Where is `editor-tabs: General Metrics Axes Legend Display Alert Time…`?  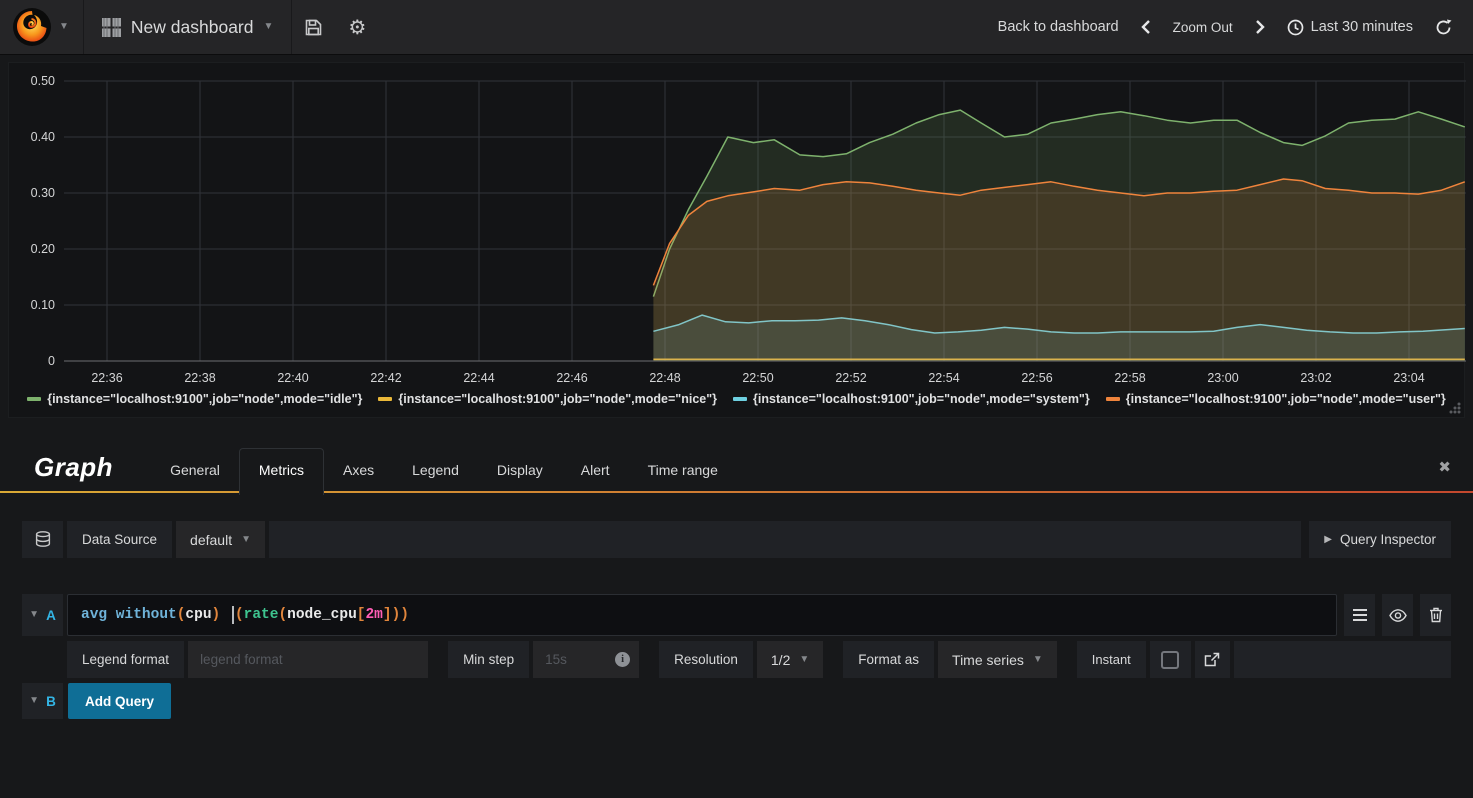
editor-tabs: General Metrics Axes Legend Display Alert Time… is located at coordinates (444, 471).